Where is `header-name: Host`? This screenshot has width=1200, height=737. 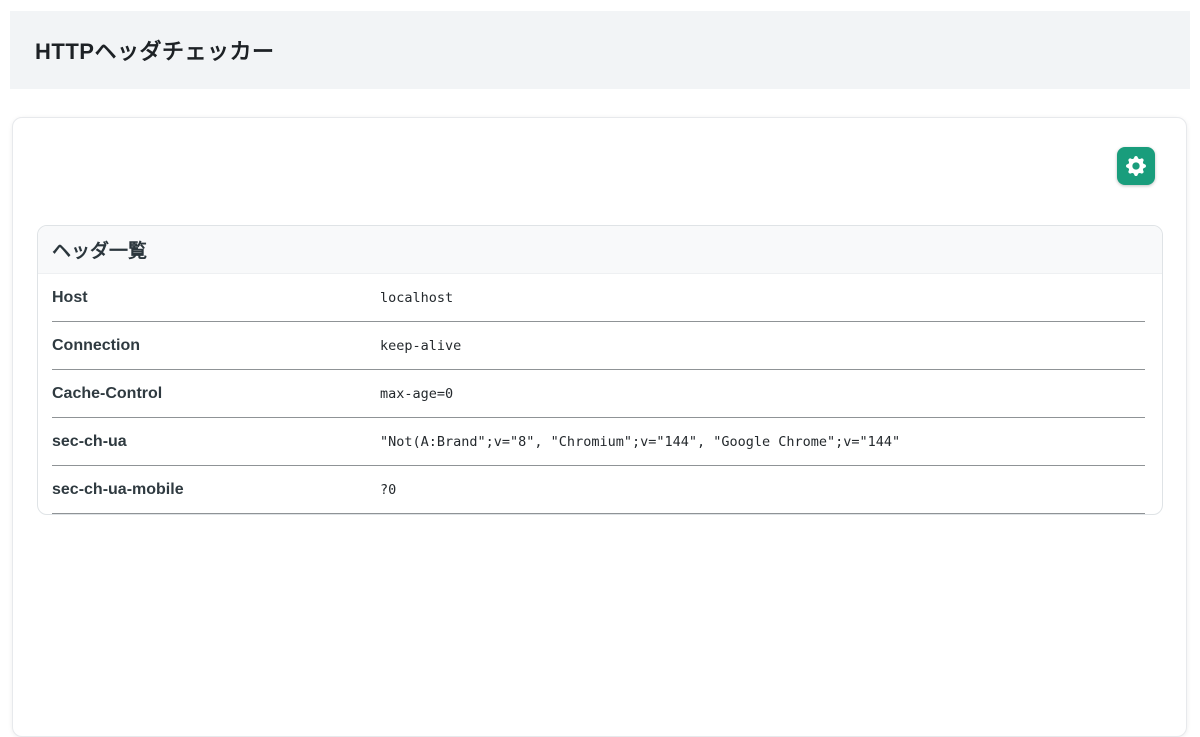 header-name: Host is located at coordinates (70, 297).